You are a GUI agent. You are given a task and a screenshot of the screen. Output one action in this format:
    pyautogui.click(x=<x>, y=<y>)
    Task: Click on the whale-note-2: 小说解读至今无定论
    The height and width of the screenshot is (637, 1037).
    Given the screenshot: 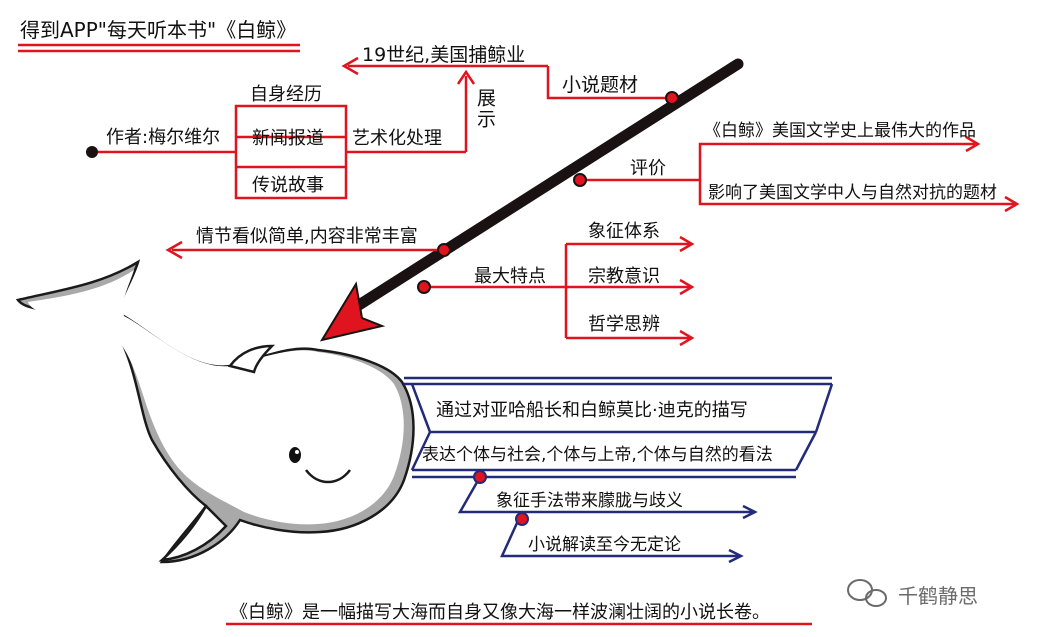 What is the action you would take?
    pyautogui.click(x=604, y=545)
    